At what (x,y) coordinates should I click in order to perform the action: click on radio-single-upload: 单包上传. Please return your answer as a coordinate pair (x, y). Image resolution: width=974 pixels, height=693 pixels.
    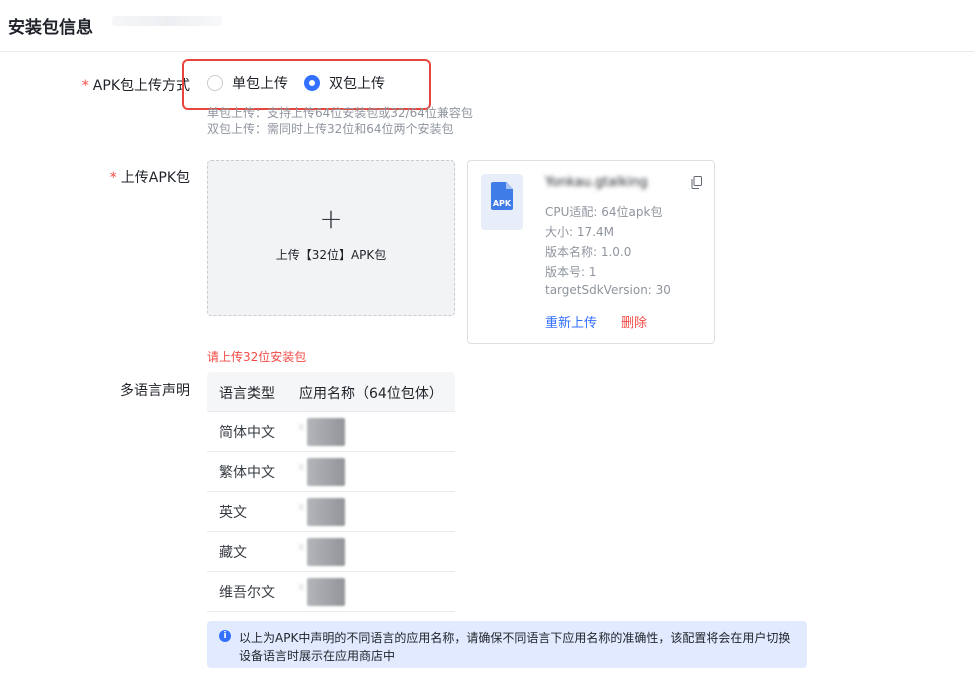
    Looking at the image, I should click on (247, 83).